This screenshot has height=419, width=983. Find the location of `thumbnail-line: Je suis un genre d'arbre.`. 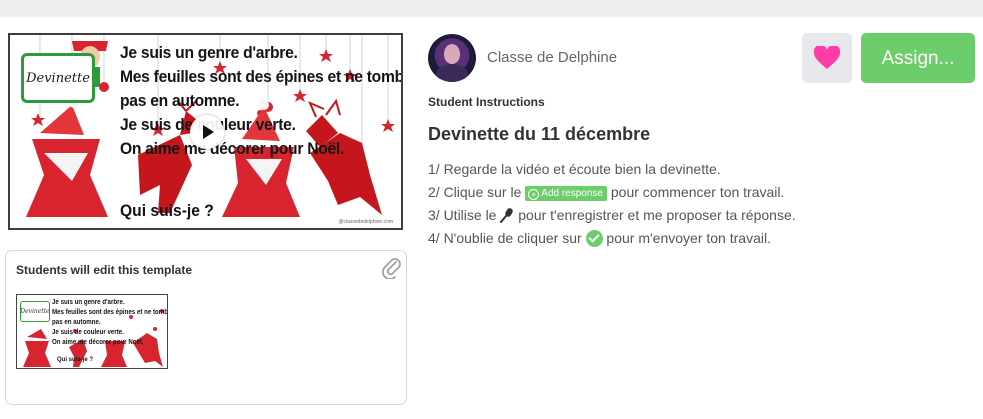

thumbnail-line: Je suis un genre d'arbre. is located at coordinates (88, 302).